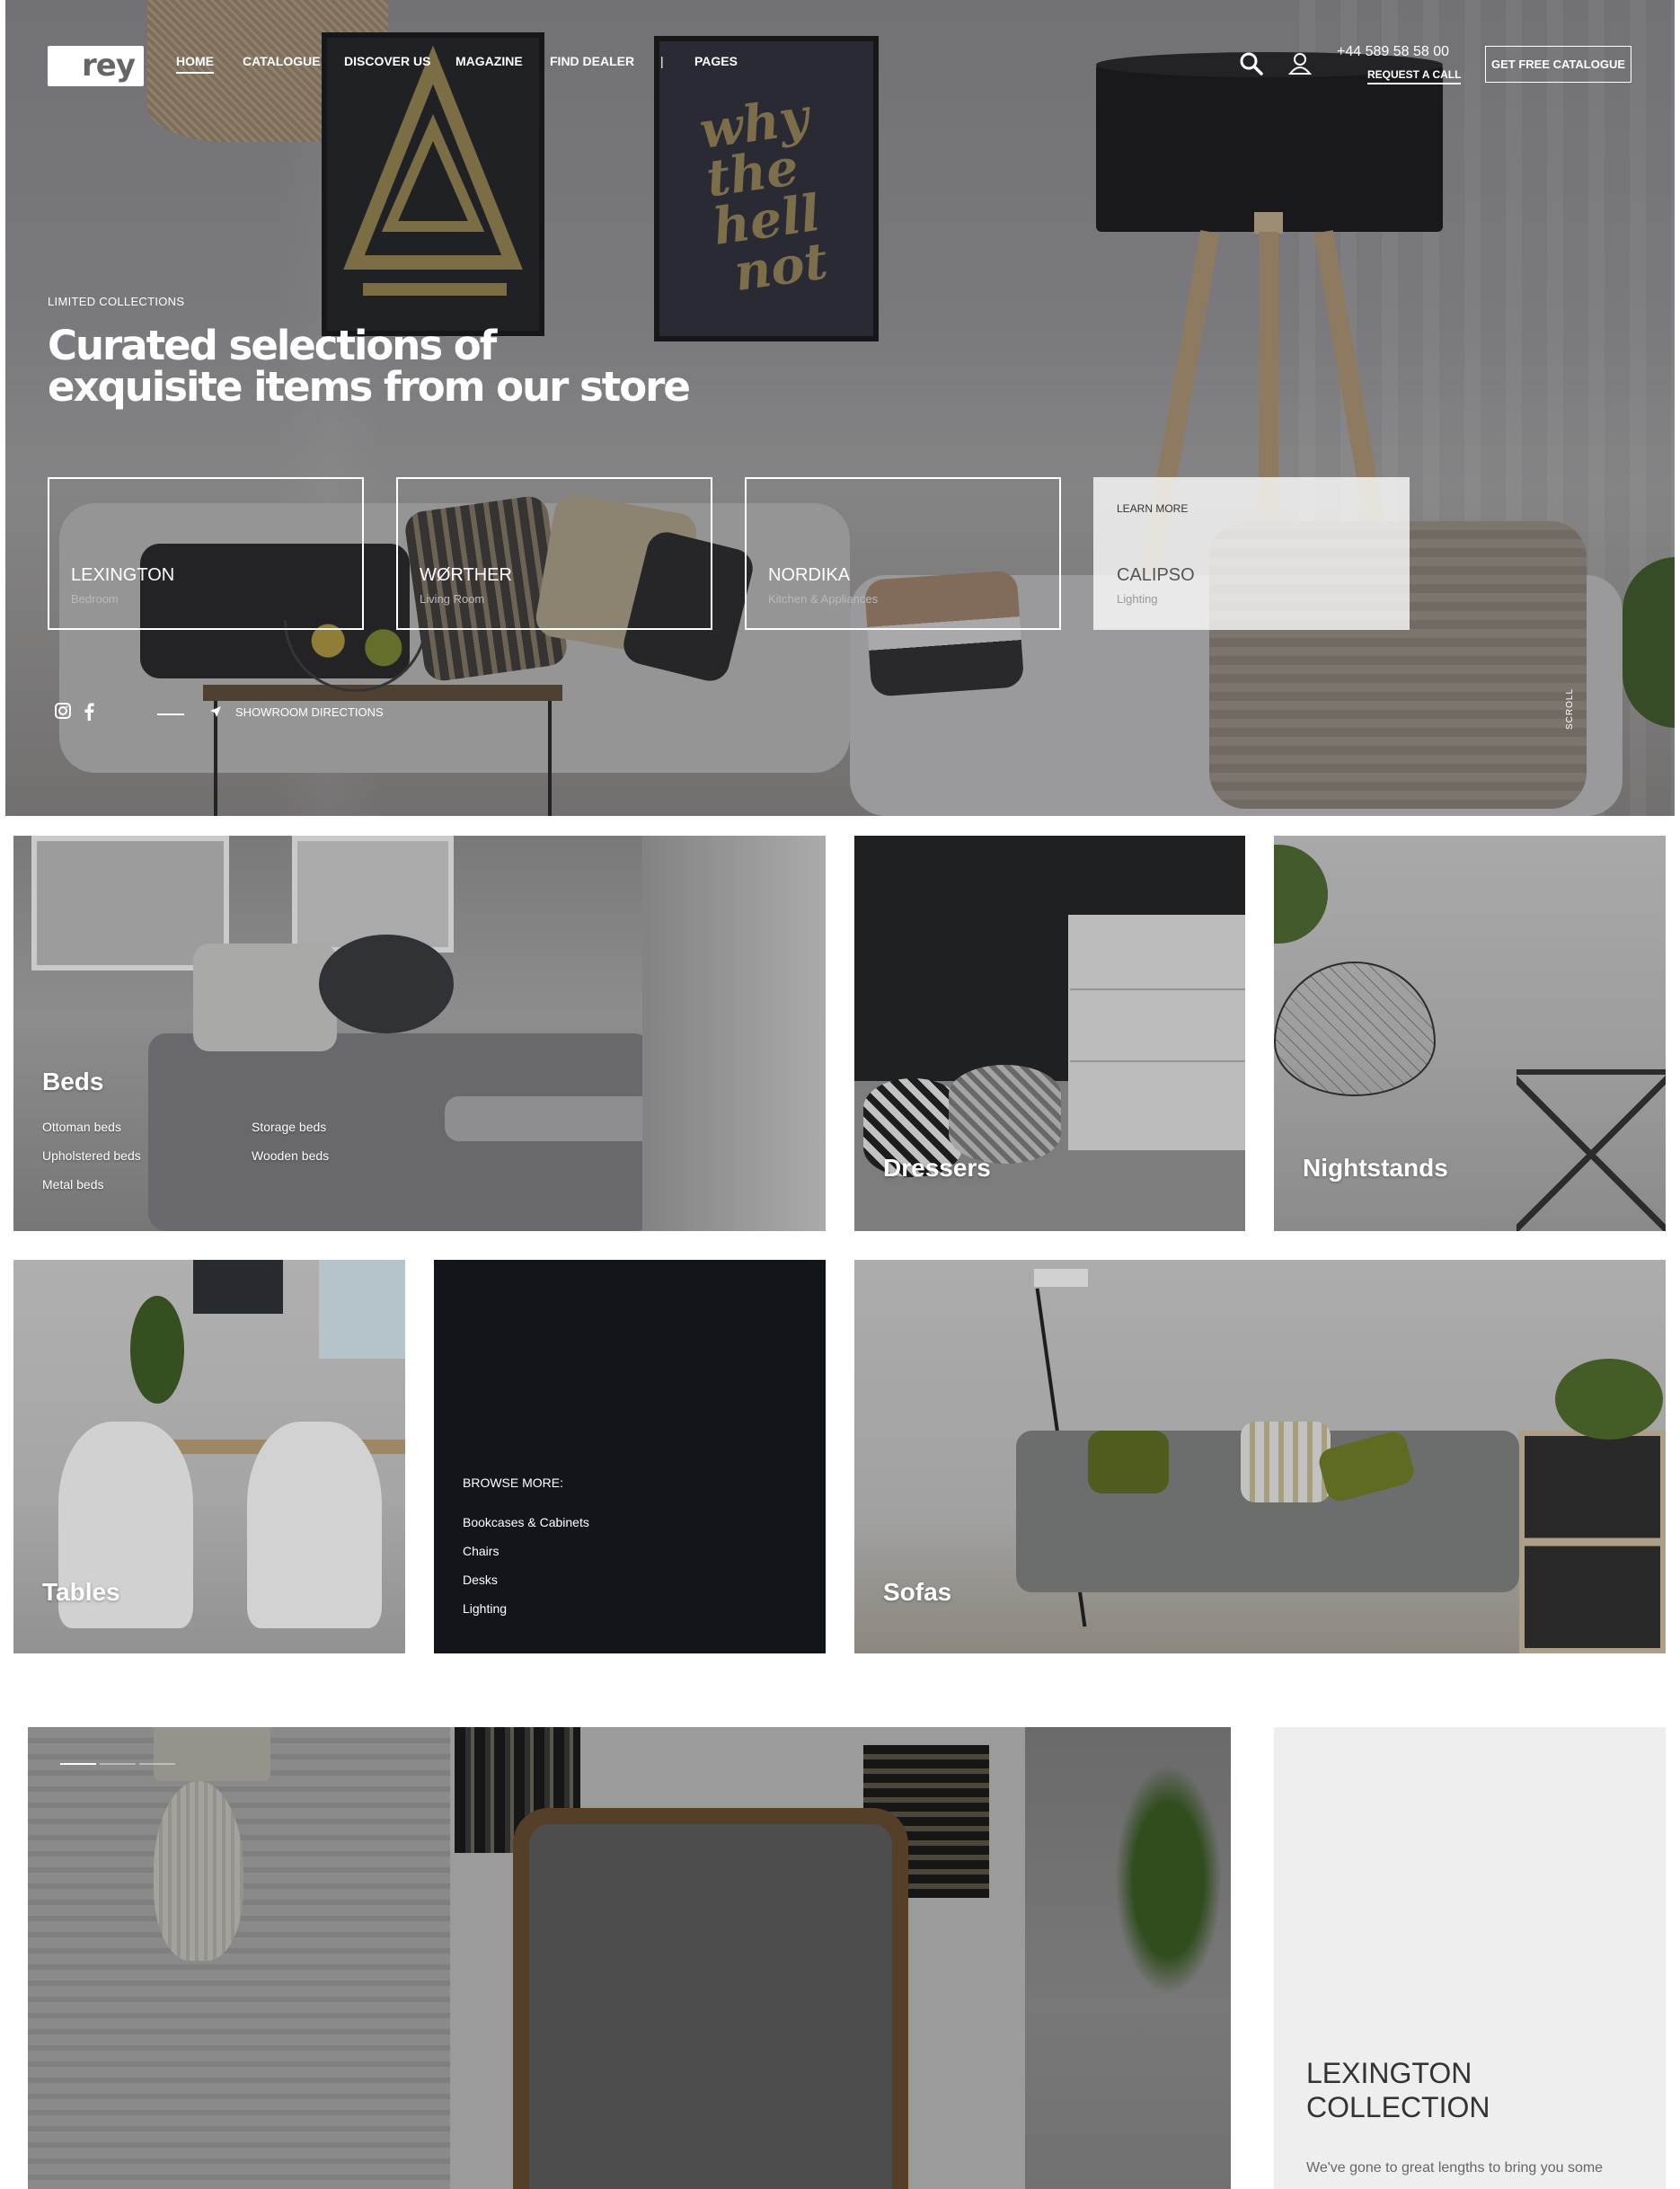 This screenshot has height=2189, width=1680. Describe the element at coordinates (117, 301) in the screenshot. I see `hero-tagline: LIMITED COLLECTIONS` at that location.